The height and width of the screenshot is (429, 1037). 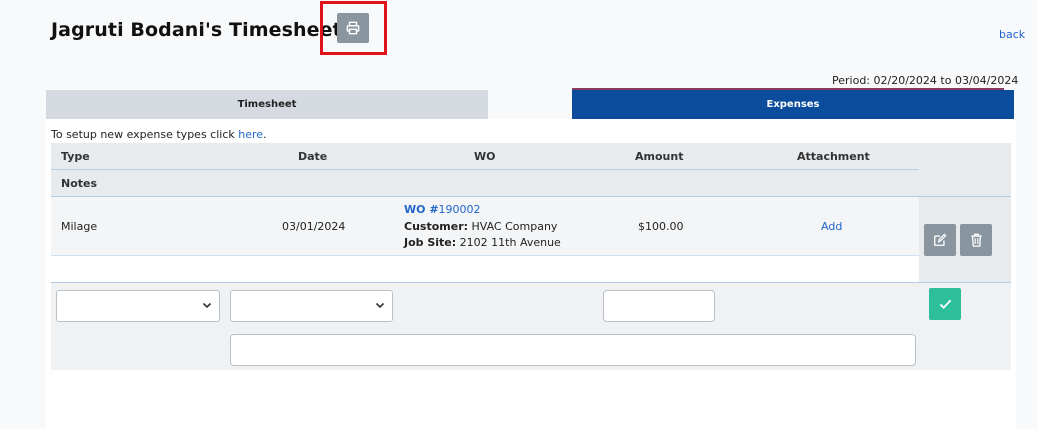 I want to click on header-date: Date, so click(x=313, y=156).